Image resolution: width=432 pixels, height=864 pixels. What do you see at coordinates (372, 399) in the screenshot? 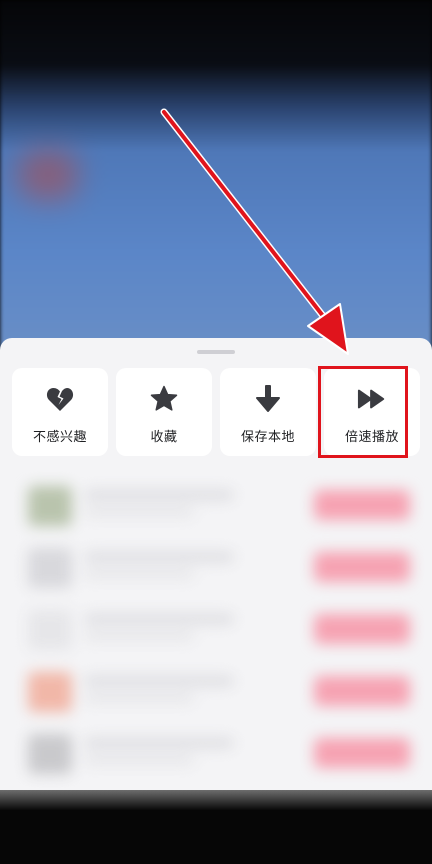
I see `fast-forward-icon` at bounding box center [372, 399].